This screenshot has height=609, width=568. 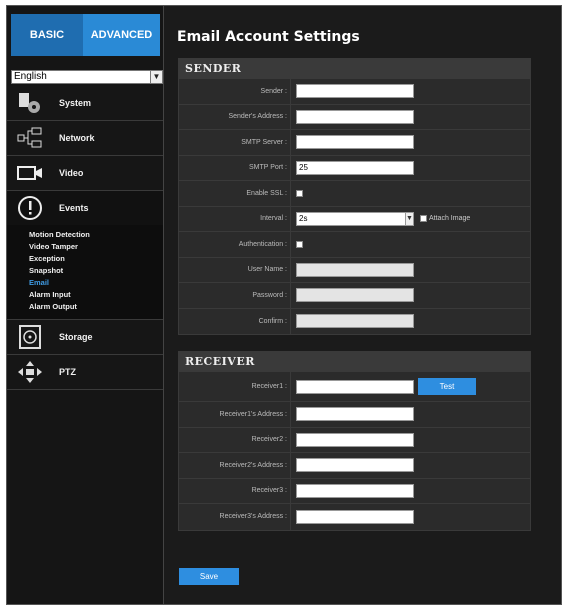 What do you see at coordinates (235, 439) in the screenshot?
I see `receiver2-label: Receiver2 :` at bounding box center [235, 439].